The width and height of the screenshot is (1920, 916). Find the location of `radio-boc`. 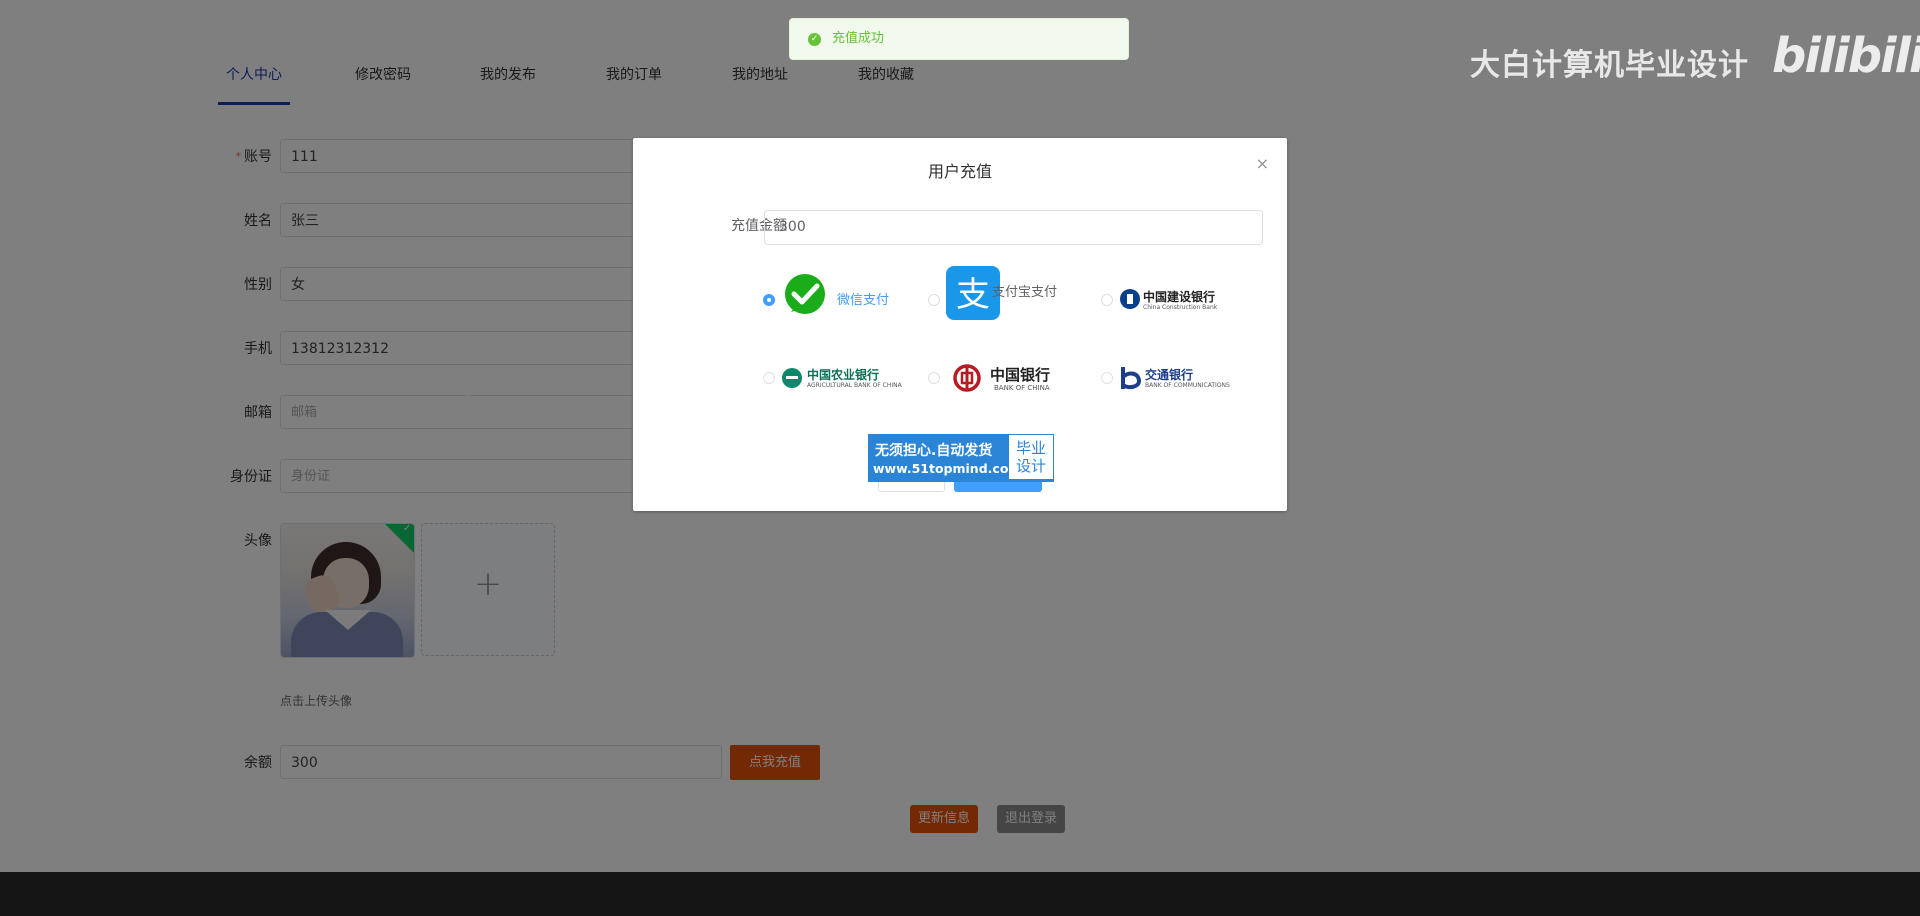

radio-boc is located at coordinates (934, 378).